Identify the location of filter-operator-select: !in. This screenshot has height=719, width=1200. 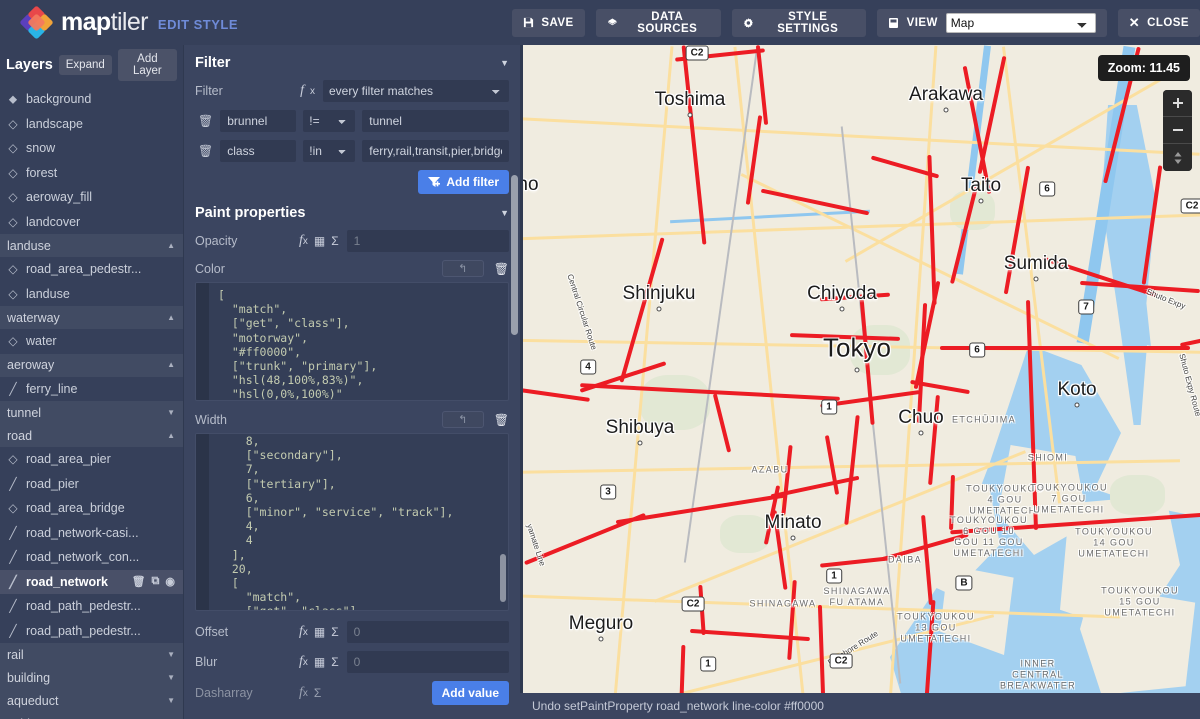
(329, 151).